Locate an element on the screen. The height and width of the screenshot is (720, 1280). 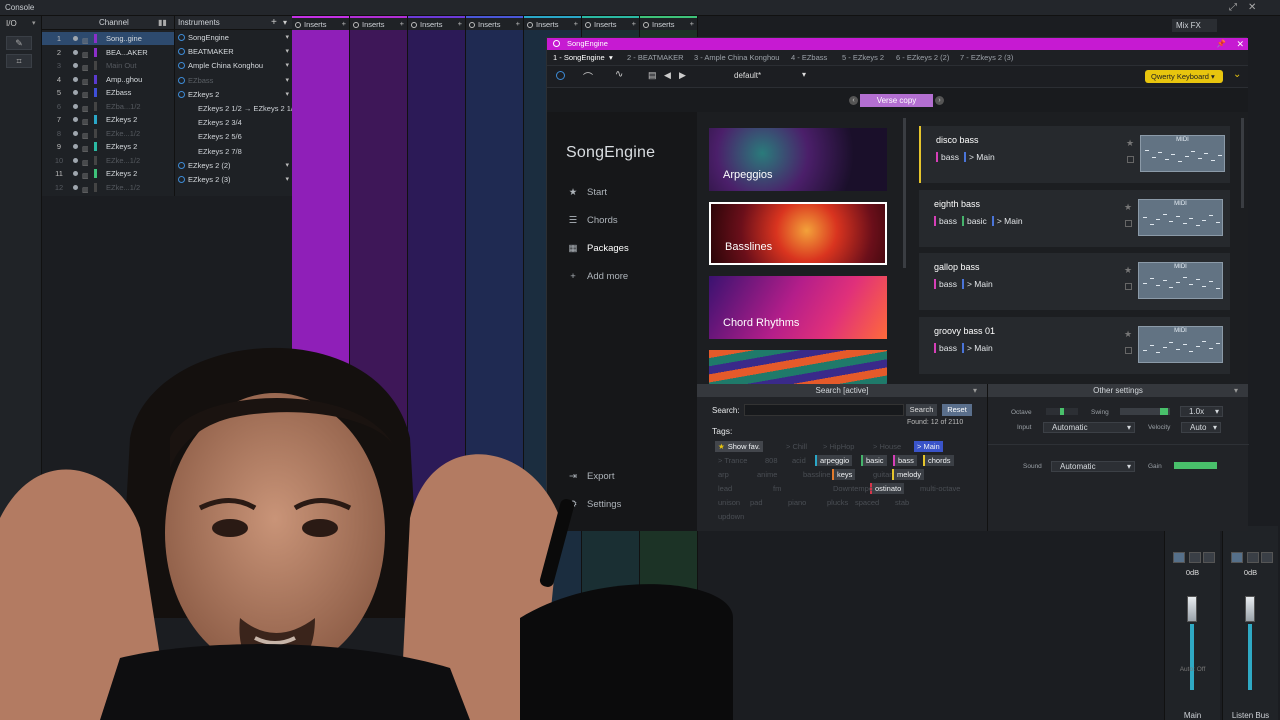
plugin-tab: 3 - Ample China Konghou is located at coordinates (736, 58).